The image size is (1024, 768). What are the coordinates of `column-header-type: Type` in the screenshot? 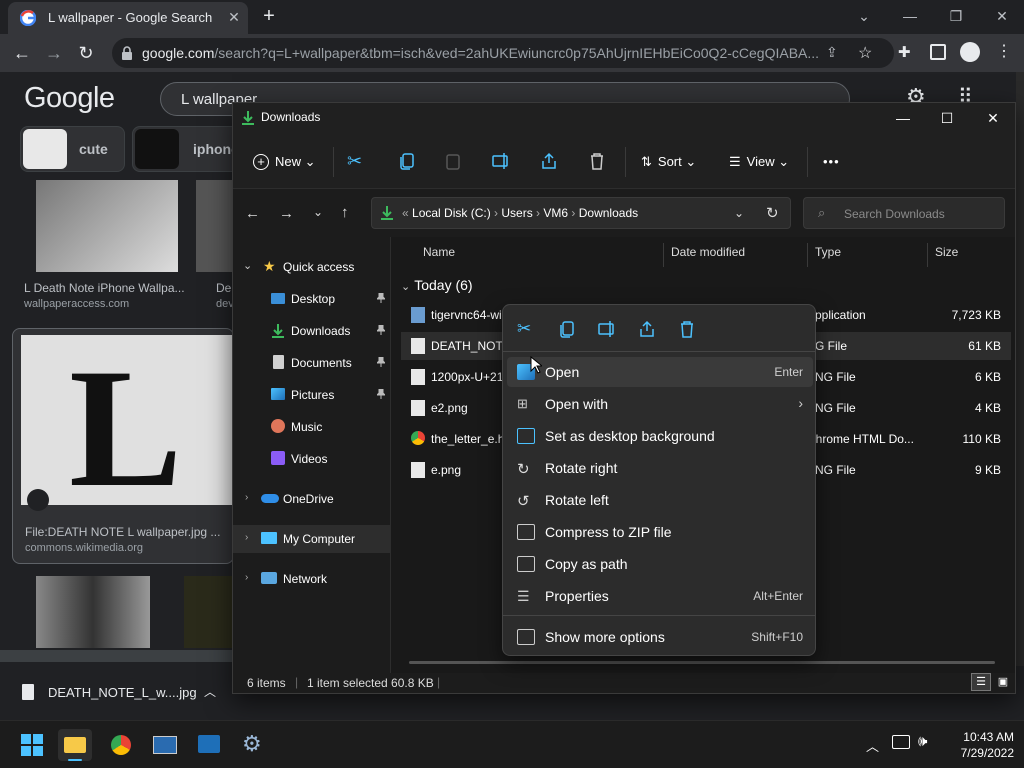 It's located at (828, 252).